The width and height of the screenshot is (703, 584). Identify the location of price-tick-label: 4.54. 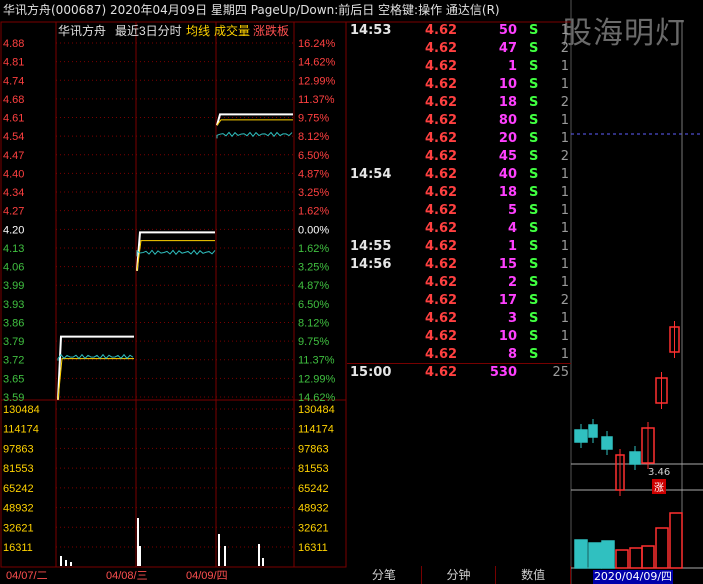
(13, 137).